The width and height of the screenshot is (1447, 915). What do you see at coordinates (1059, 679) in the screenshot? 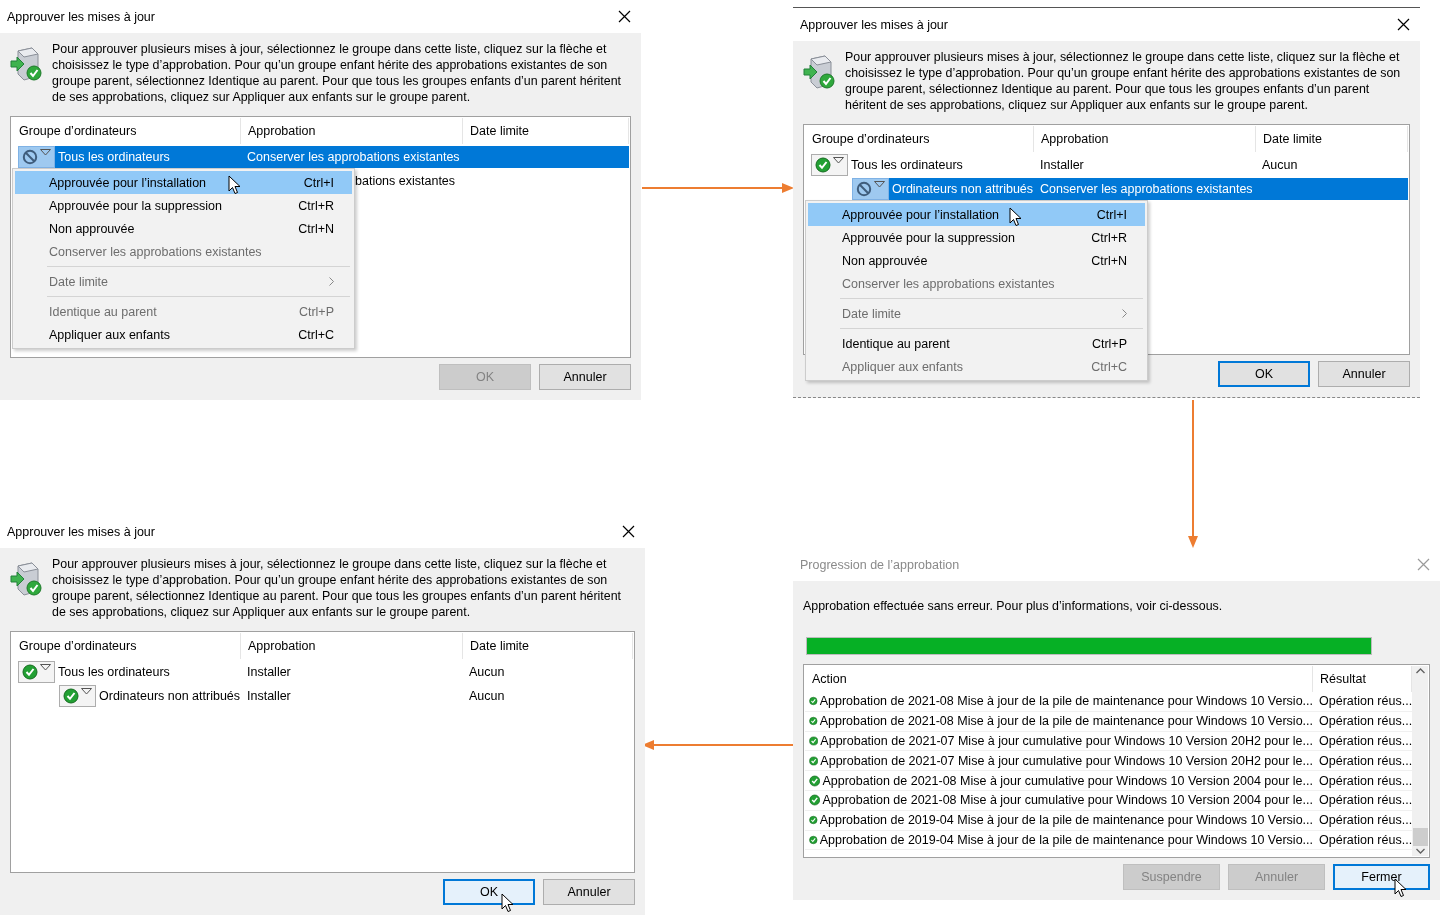
I see `column-header: Action` at bounding box center [1059, 679].